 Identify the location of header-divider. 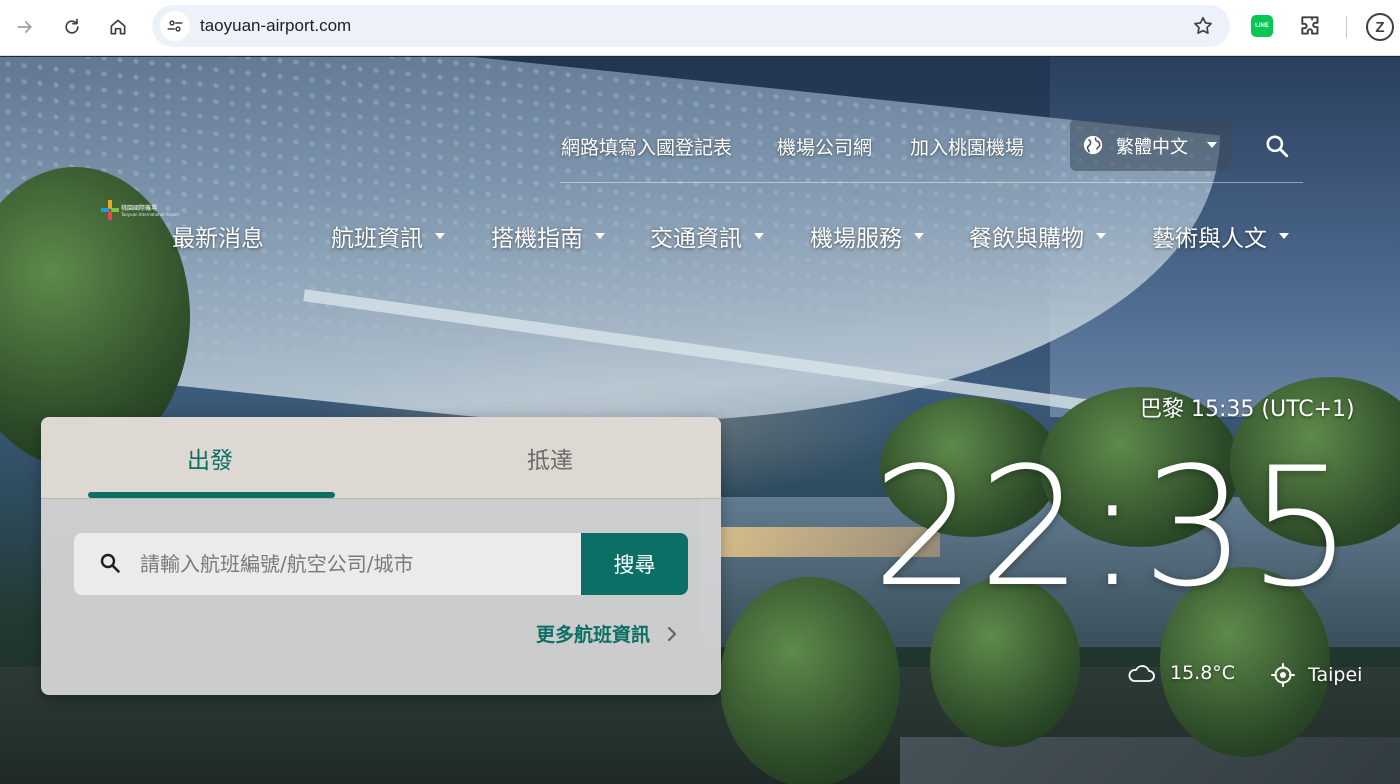
(931, 182).